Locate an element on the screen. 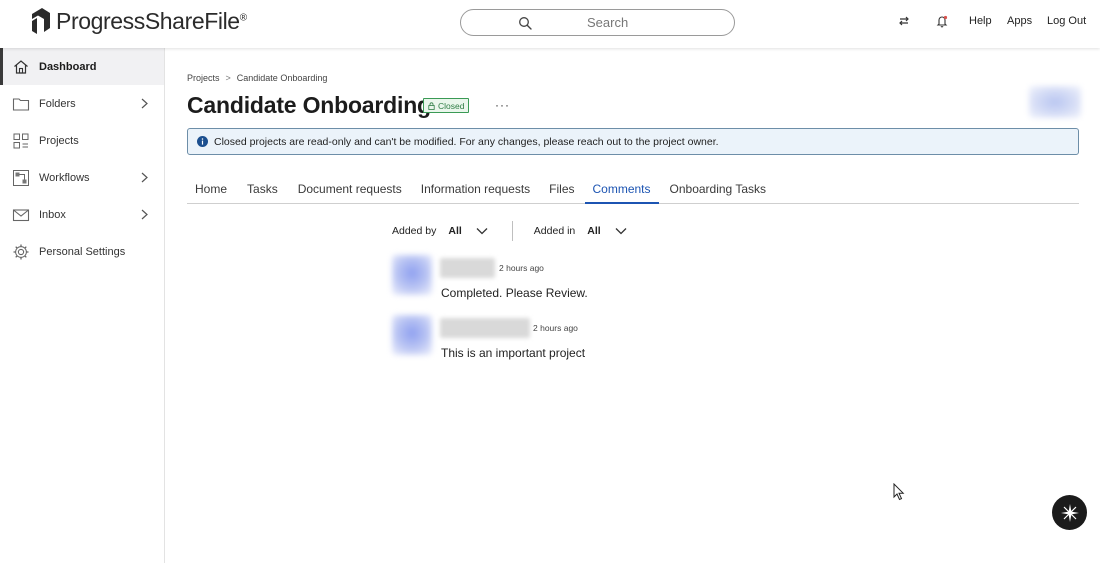  comment-item: 2 hours ago Completed. Please Review. is located at coordinates (592, 279).